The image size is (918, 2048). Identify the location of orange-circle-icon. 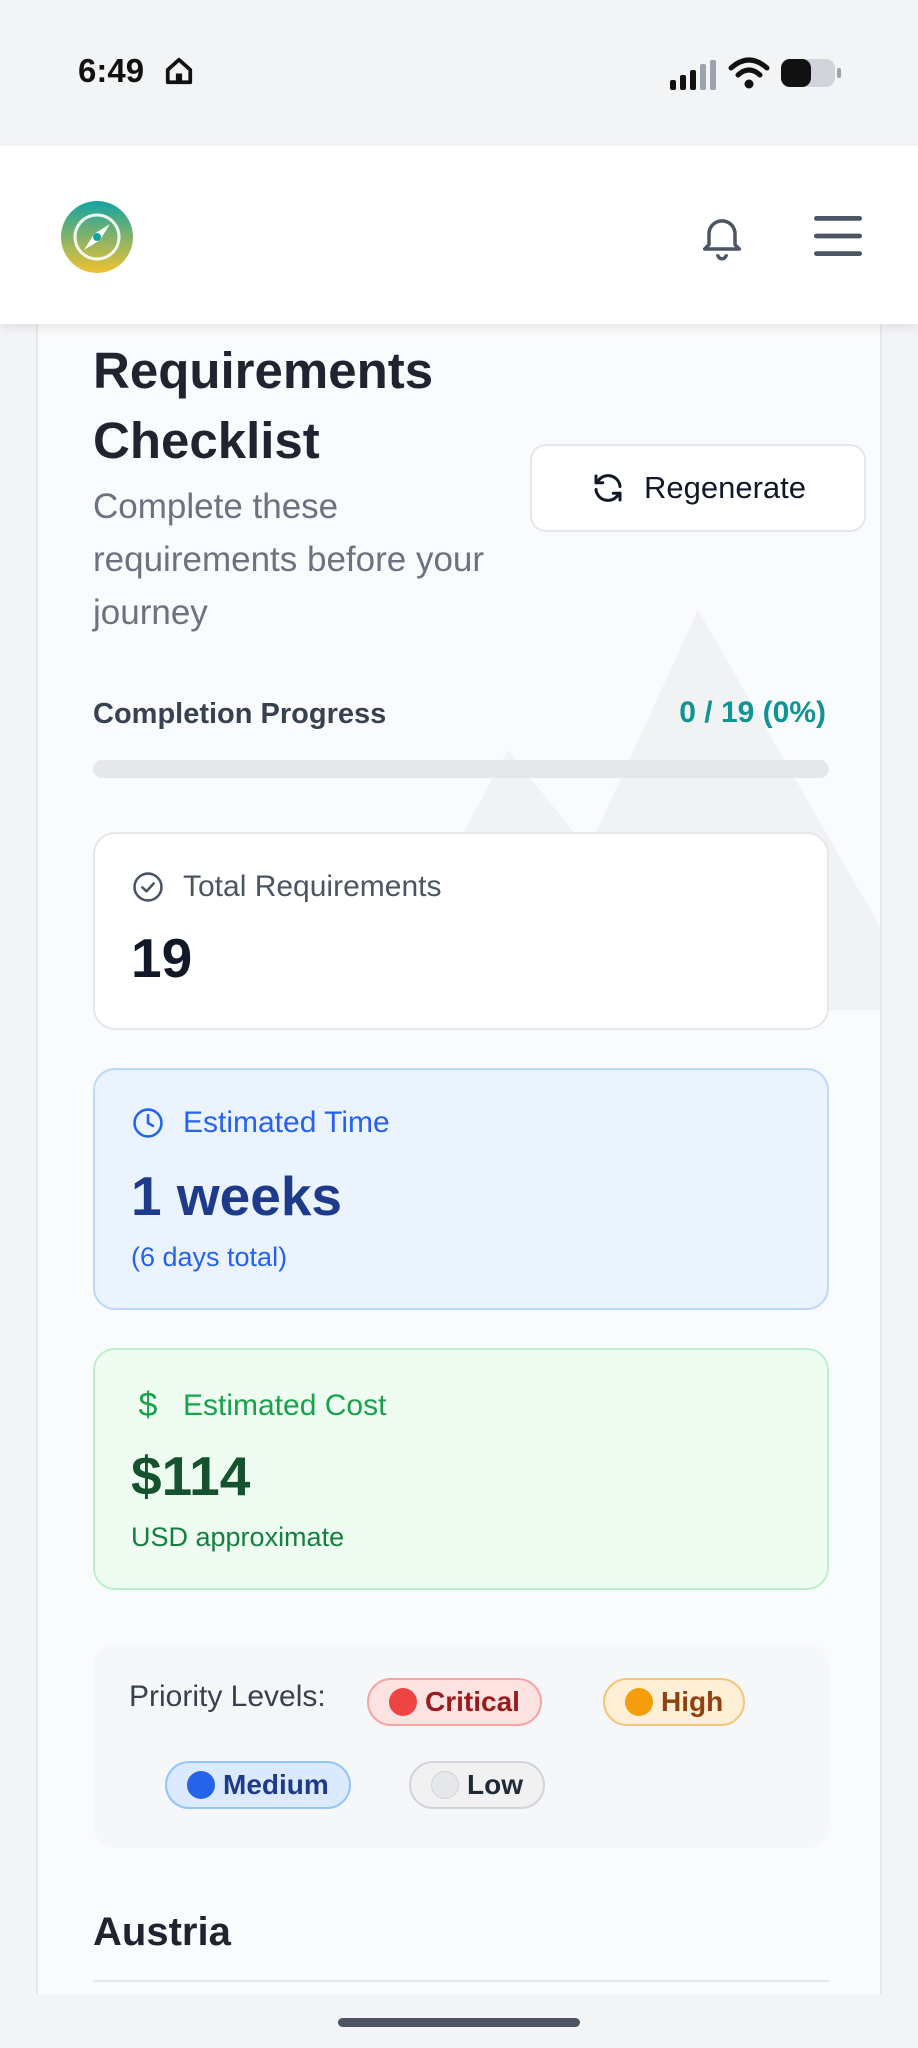
(639, 1702).